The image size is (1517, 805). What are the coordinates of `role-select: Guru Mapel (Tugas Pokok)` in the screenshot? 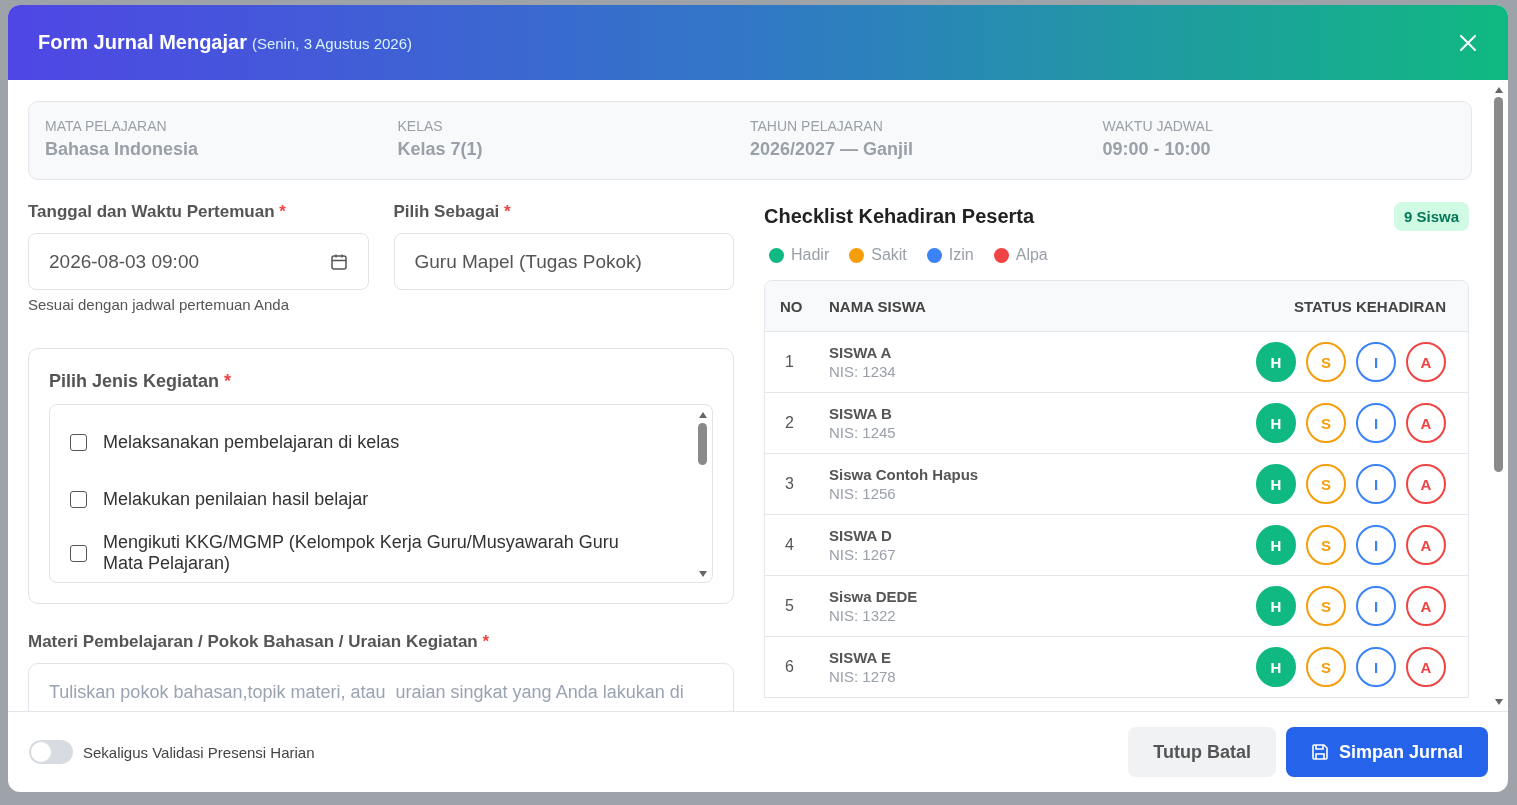 It's located at (563, 261).